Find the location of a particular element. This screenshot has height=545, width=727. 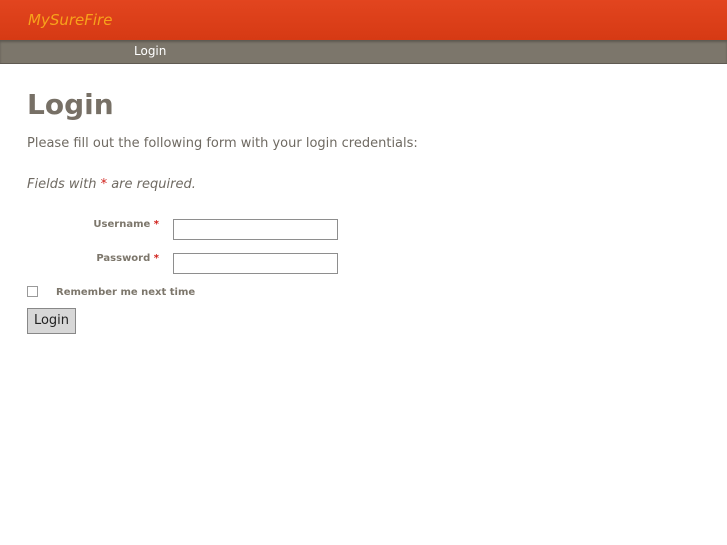

required-note-suffix: are required. is located at coordinates (151, 184).